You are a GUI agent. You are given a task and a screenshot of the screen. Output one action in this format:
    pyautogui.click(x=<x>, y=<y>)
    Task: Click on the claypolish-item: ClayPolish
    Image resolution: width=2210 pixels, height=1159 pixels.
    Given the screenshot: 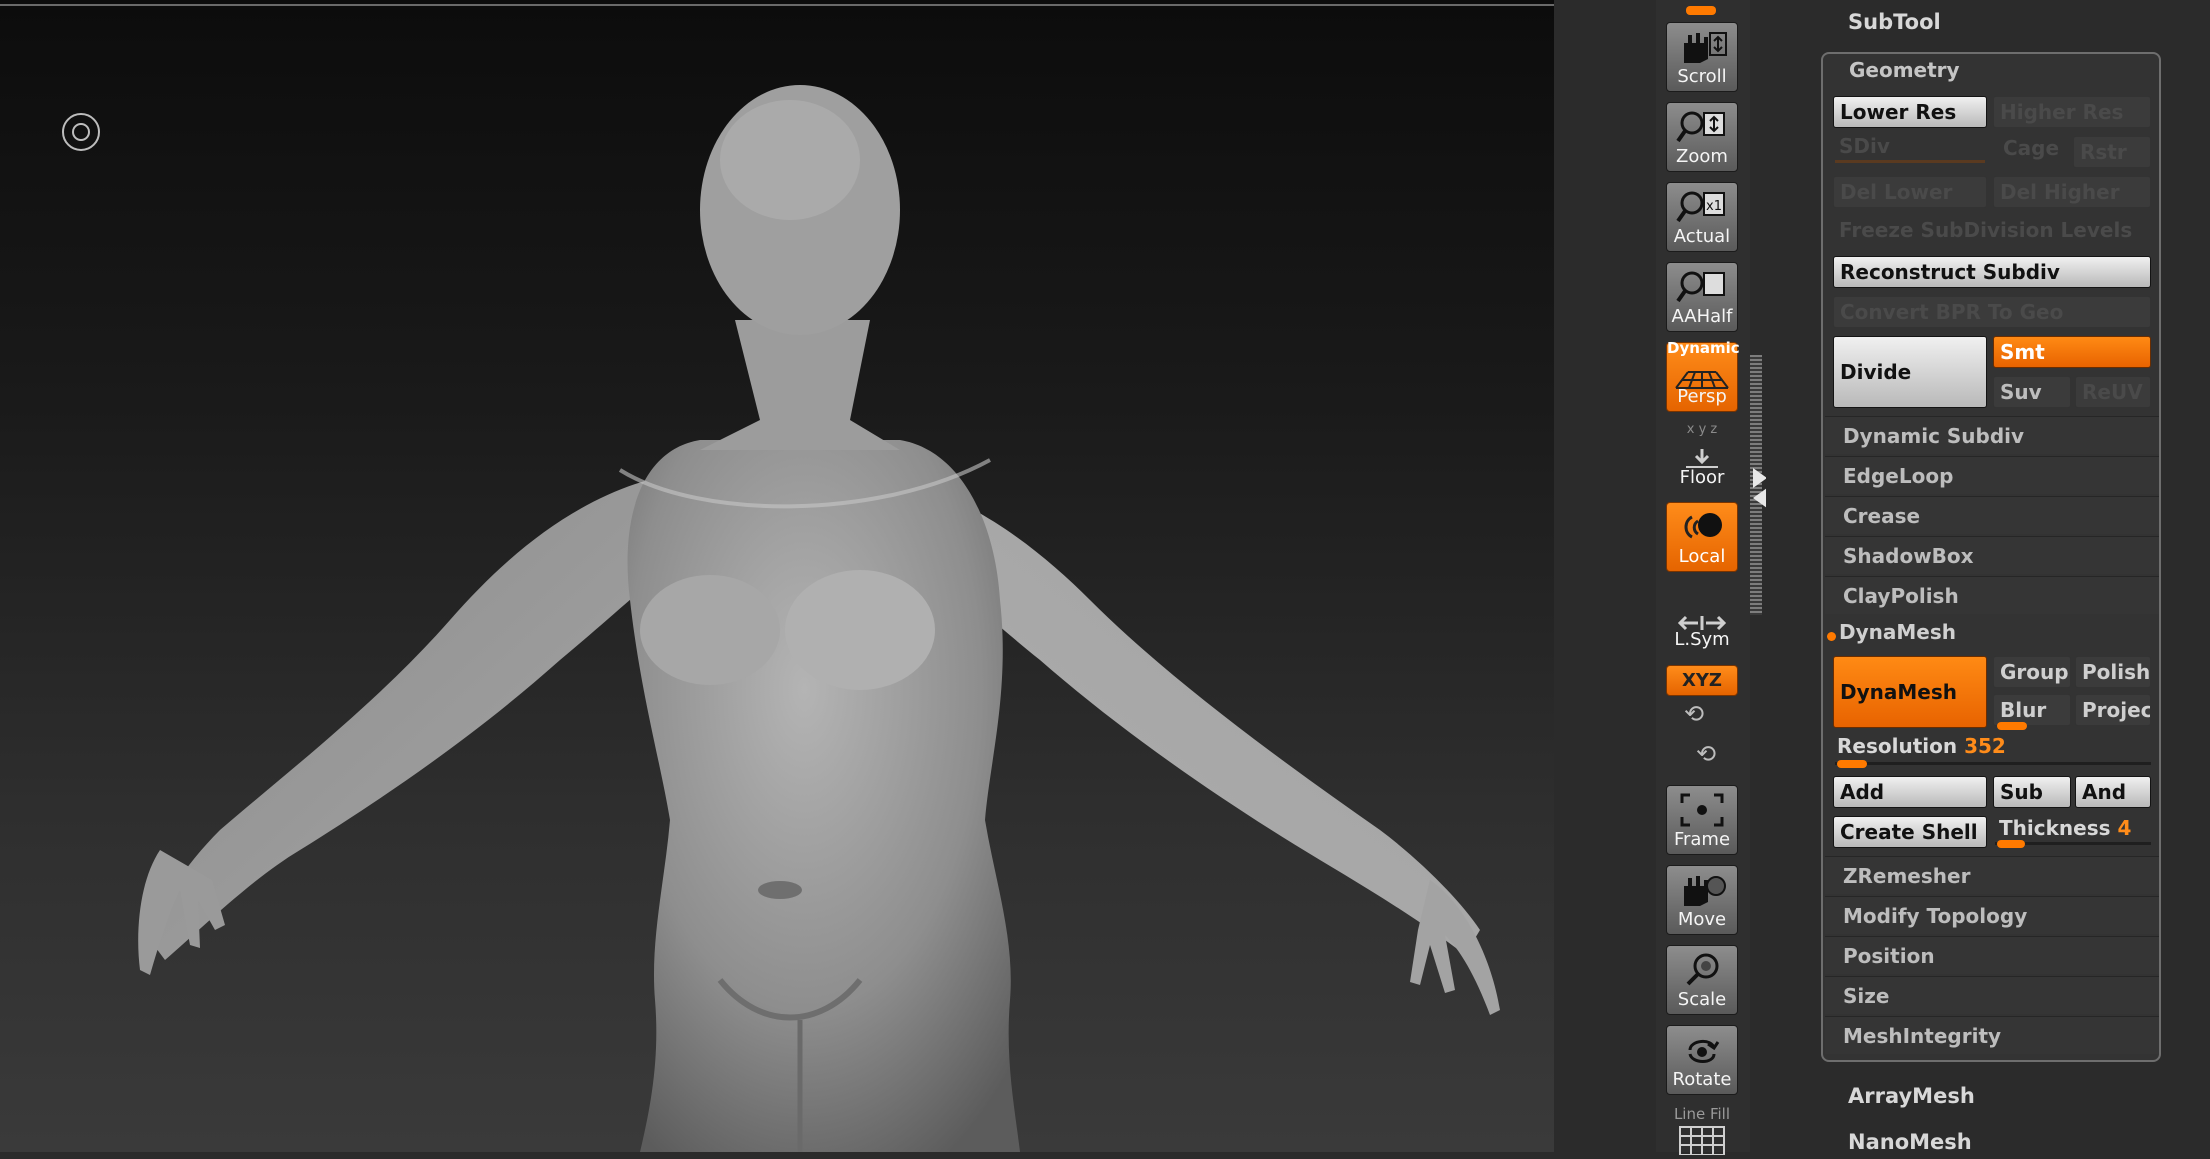 What is the action you would take?
    pyautogui.click(x=1992, y=595)
    